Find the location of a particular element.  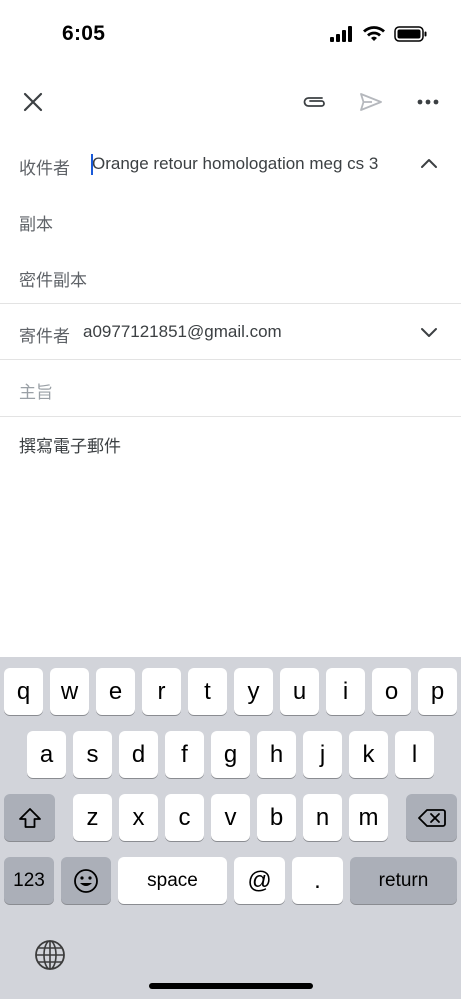

chevron-down-icon is located at coordinates (429, 332).